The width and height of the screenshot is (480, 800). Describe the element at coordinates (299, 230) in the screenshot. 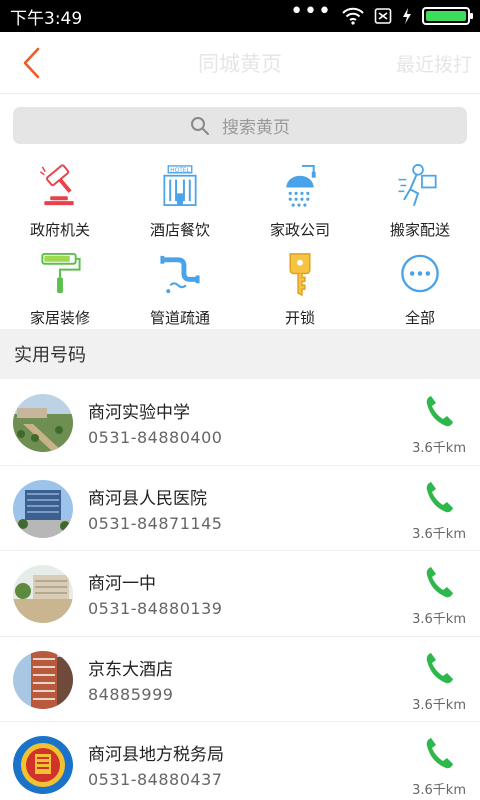

I see `category-label: 家政公司` at that location.